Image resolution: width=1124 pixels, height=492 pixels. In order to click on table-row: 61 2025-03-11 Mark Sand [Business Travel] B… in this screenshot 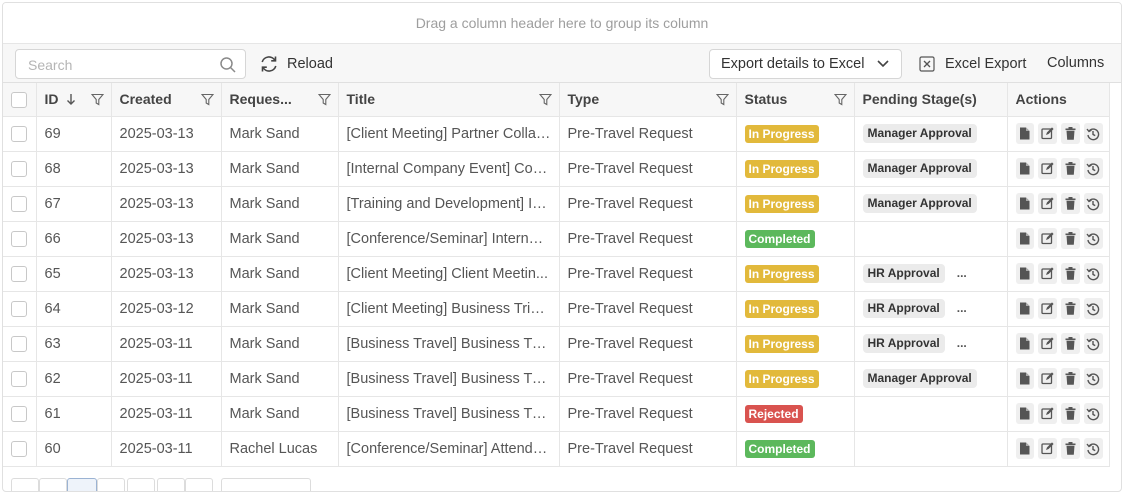, I will do `click(556, 414)`.